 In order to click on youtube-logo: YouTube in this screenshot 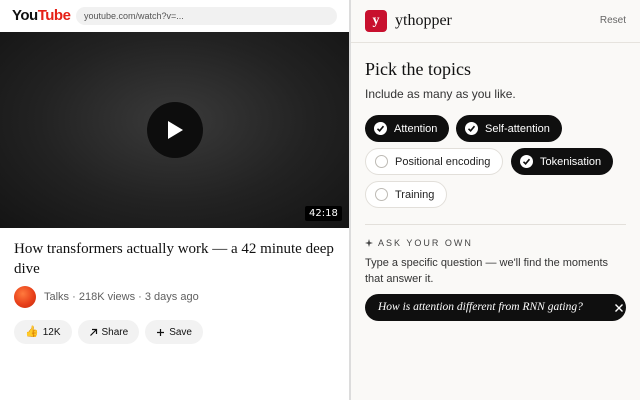, I will do `click(41, 16)`.